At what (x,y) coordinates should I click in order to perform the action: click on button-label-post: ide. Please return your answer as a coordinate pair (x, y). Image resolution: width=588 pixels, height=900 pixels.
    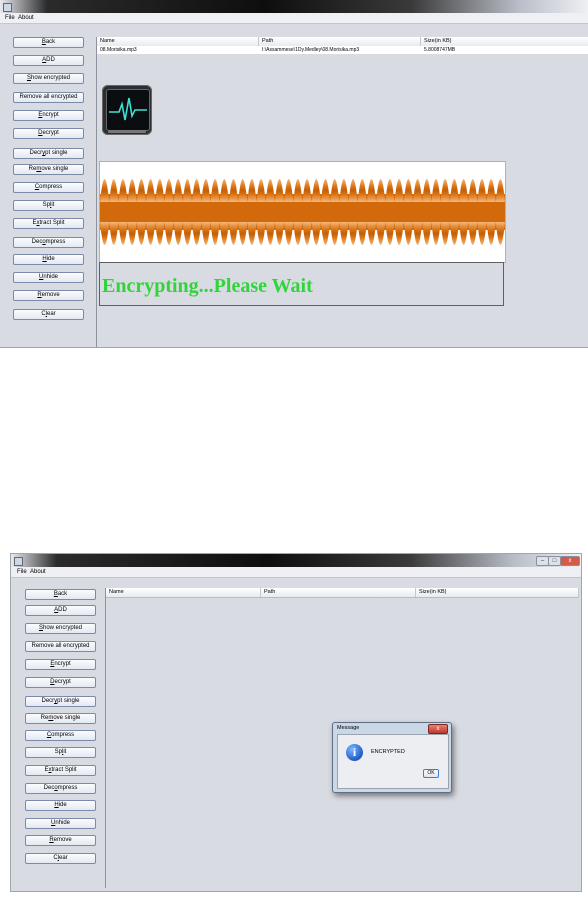
    Looking at the image, I should click on (50, 259).